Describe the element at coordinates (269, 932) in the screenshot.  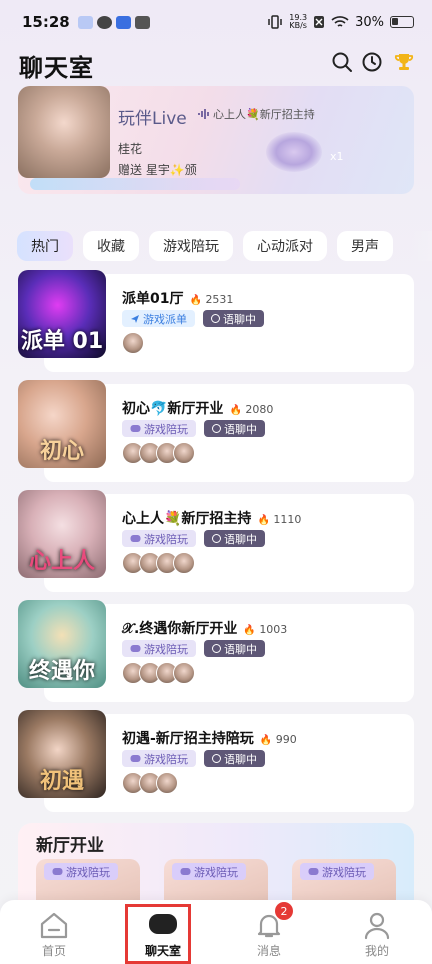
I see `nav-messages: 2 消息` at that location.